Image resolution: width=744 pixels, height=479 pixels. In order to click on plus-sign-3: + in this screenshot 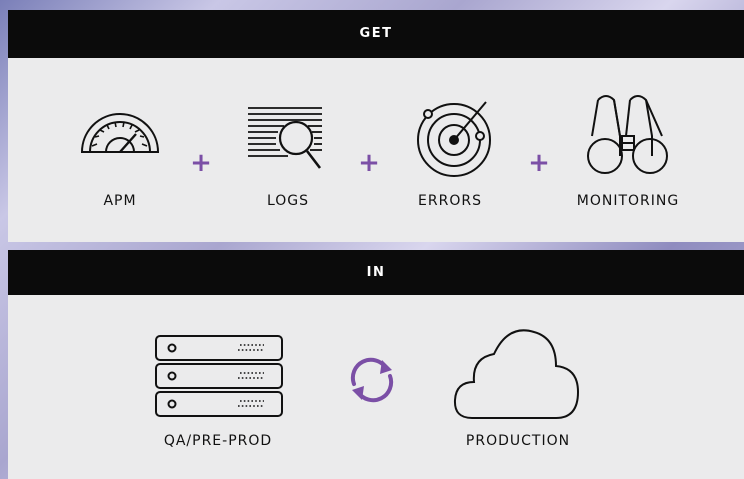, I will do `click(539, 163)`.